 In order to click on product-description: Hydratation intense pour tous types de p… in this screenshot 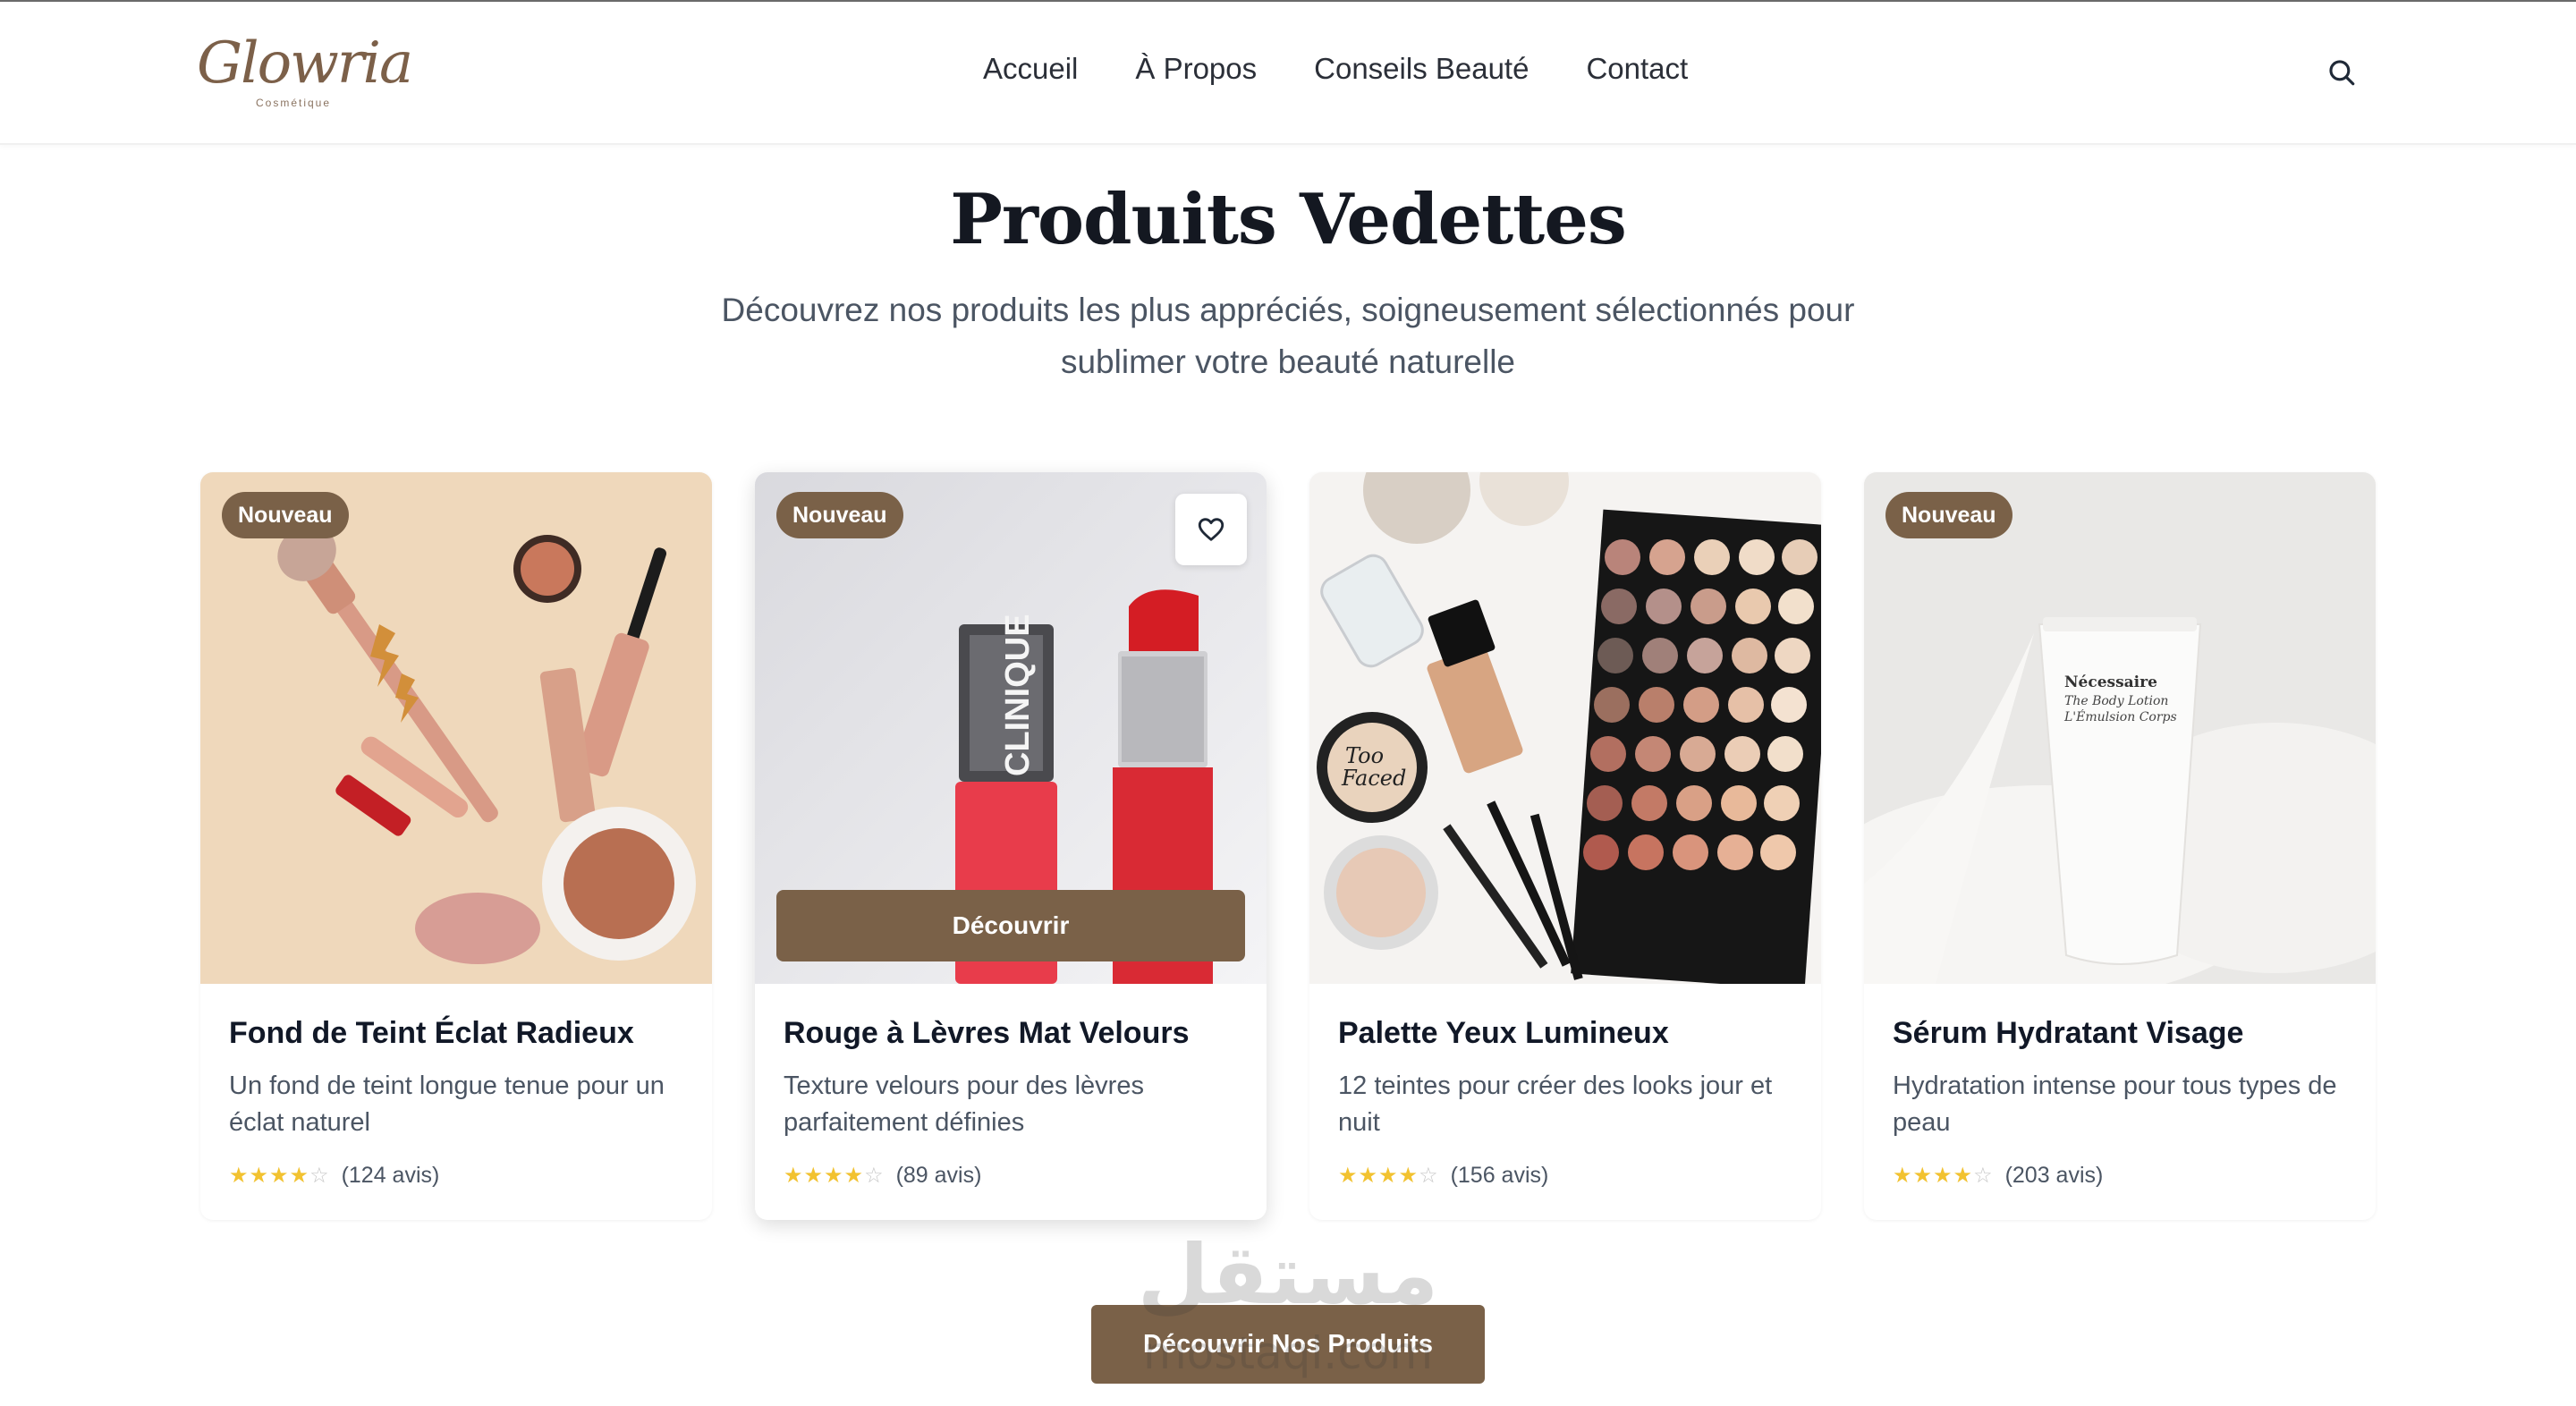, I will do `click(2115, 1104)`.